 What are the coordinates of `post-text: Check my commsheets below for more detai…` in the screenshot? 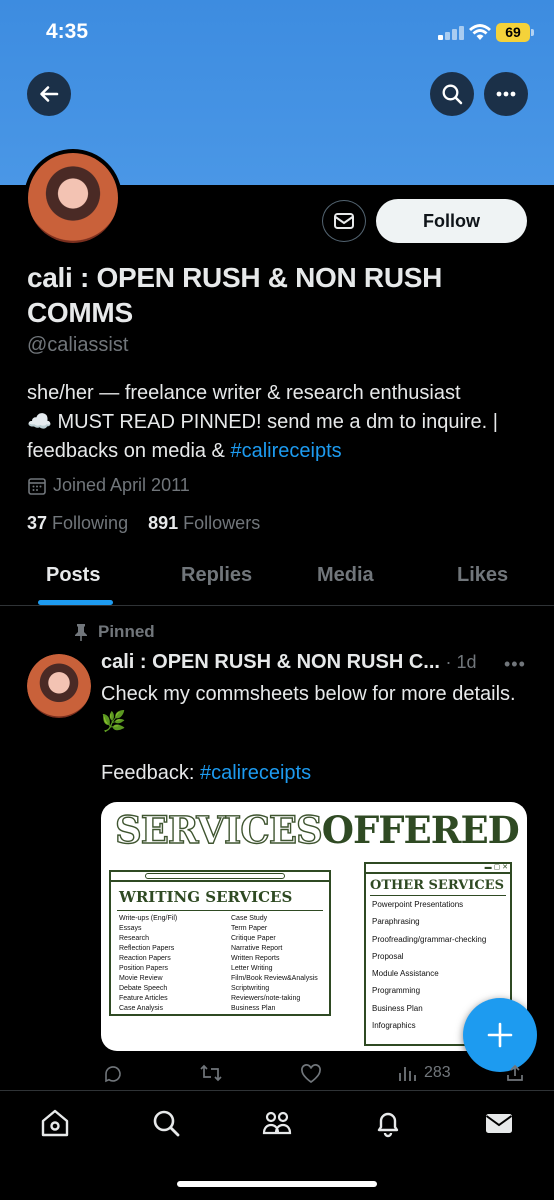 It's located at (308, 708).